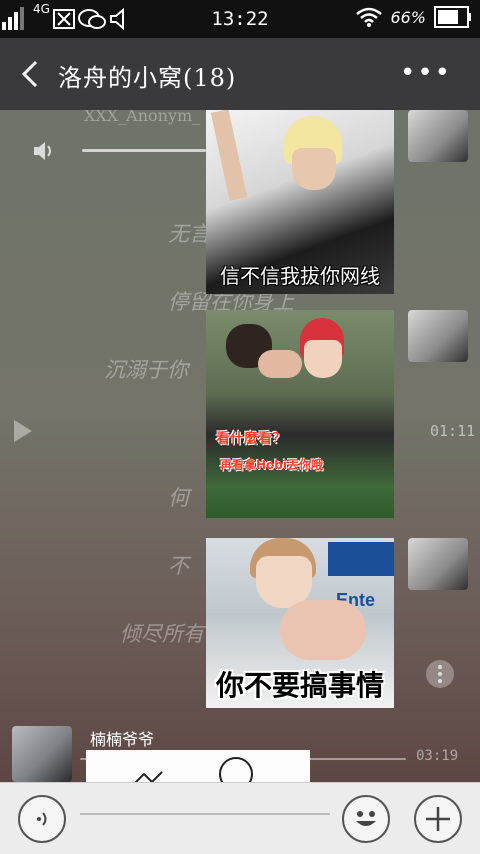 The image size is (480, 854). I want to click on message-input, so click(205, 814).